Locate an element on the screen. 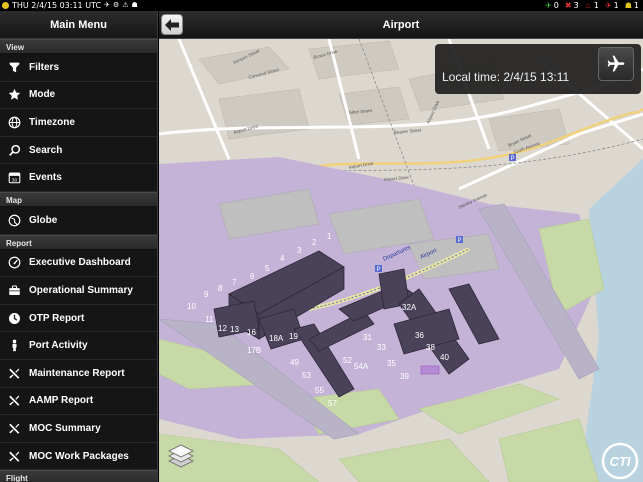  menu-label: Executive Dashboard is located at coordinates (80, 263).